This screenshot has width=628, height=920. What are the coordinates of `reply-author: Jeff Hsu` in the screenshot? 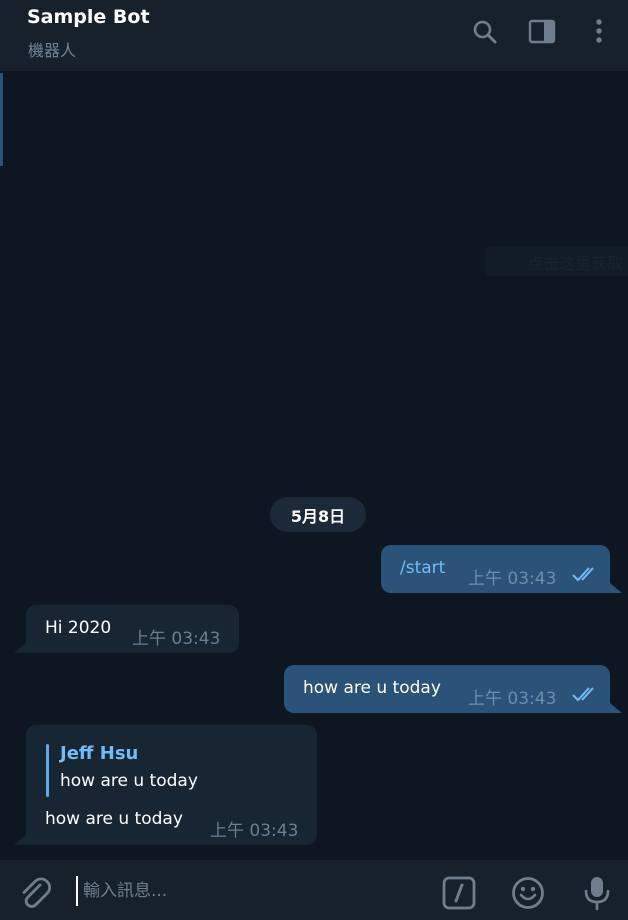 It's located at (99, 753).